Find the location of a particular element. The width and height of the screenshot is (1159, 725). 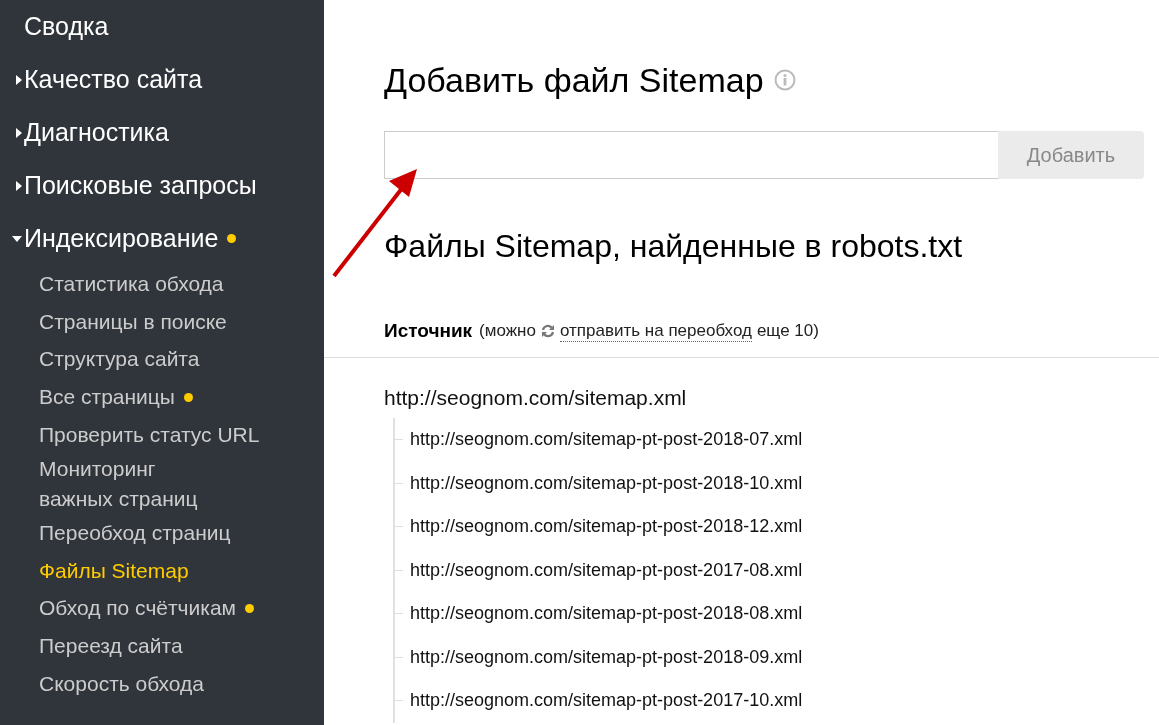

sitemap-url: http://seognom.com/sitemap-pt-post-2018-10.xml is located at coordinates (606, 483).